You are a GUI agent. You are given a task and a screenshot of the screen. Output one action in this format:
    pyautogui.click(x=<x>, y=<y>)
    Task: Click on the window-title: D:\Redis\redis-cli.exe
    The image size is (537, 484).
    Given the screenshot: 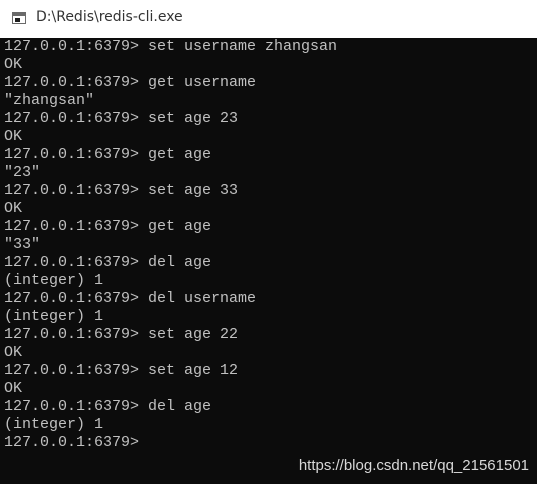 What is the action you would take?
    pyautogui.click(x=109, y=17)
    